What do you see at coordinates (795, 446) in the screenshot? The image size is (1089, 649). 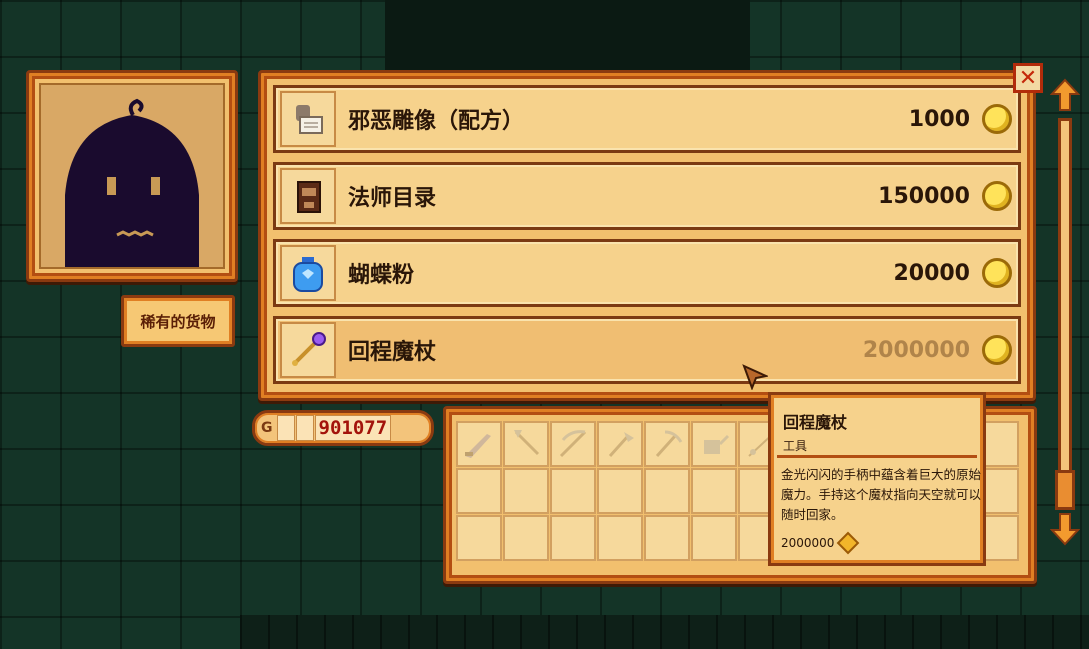 I see `tooltip-type: 工具` at bounding box center [795, 446].